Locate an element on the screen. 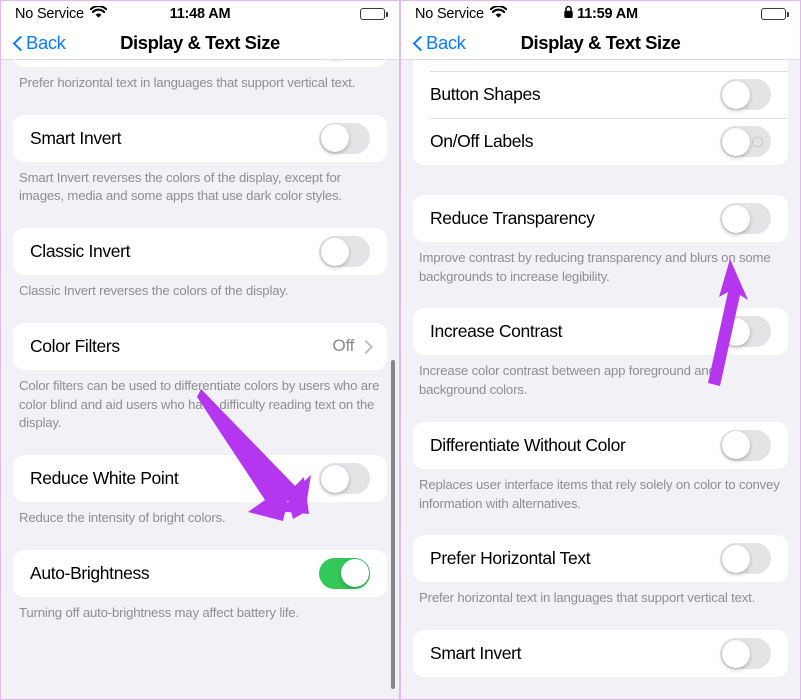 This screenshot has width=801, height=700. nav-bar-right: Back Display & Text Size is located at coordinates (600, 43).